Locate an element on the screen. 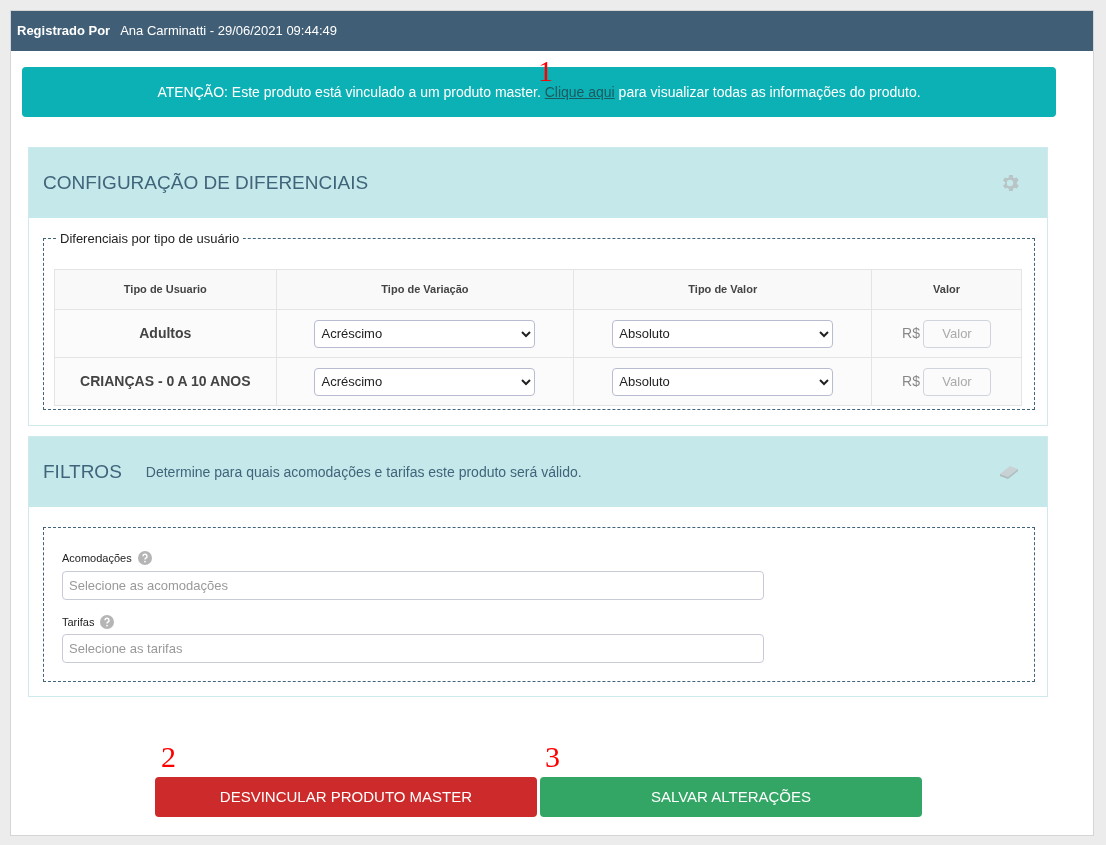  annotation-number: 2 is located at coordinates (168, 757).